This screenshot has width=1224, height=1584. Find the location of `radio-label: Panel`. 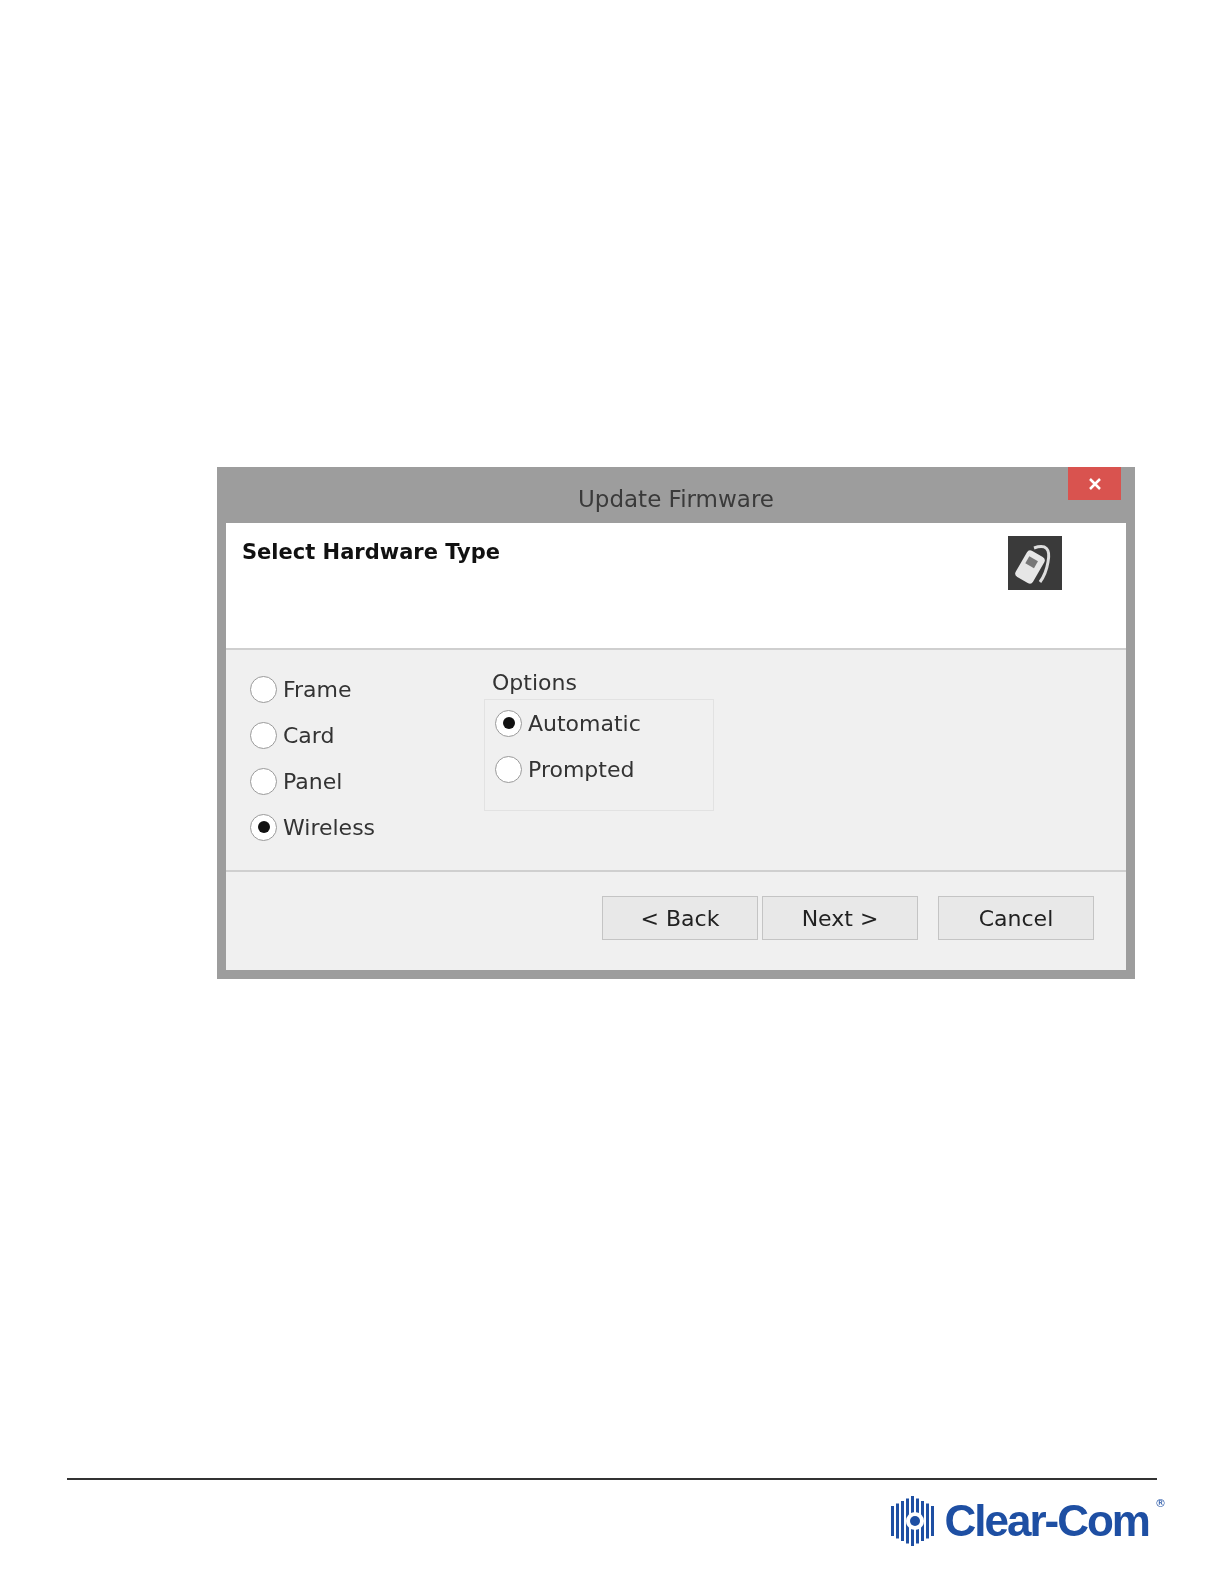

radio-label: Panel is located at coordinates (313, 781).